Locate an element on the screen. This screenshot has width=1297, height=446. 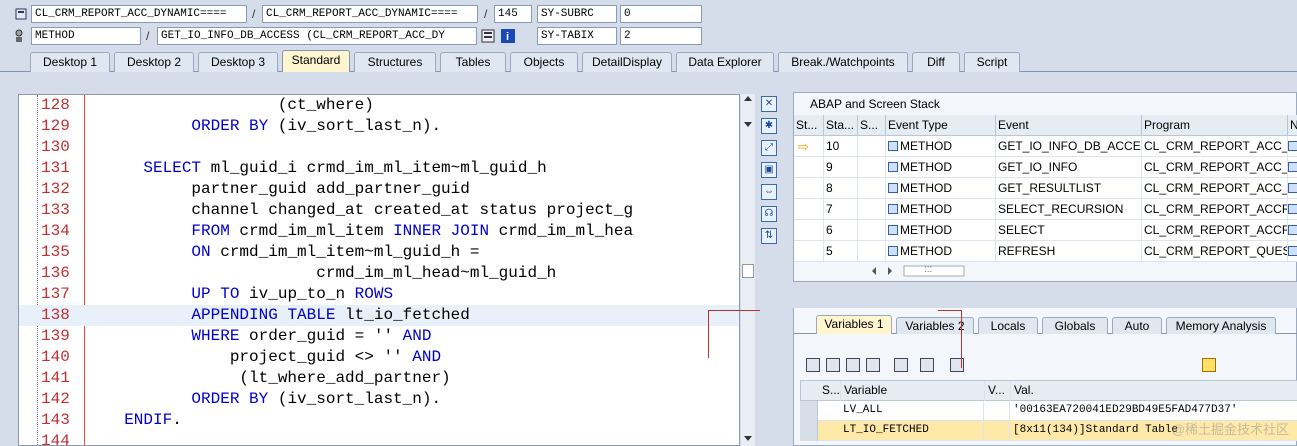
tab-structures: Structures is located at coordinates (395, 62).